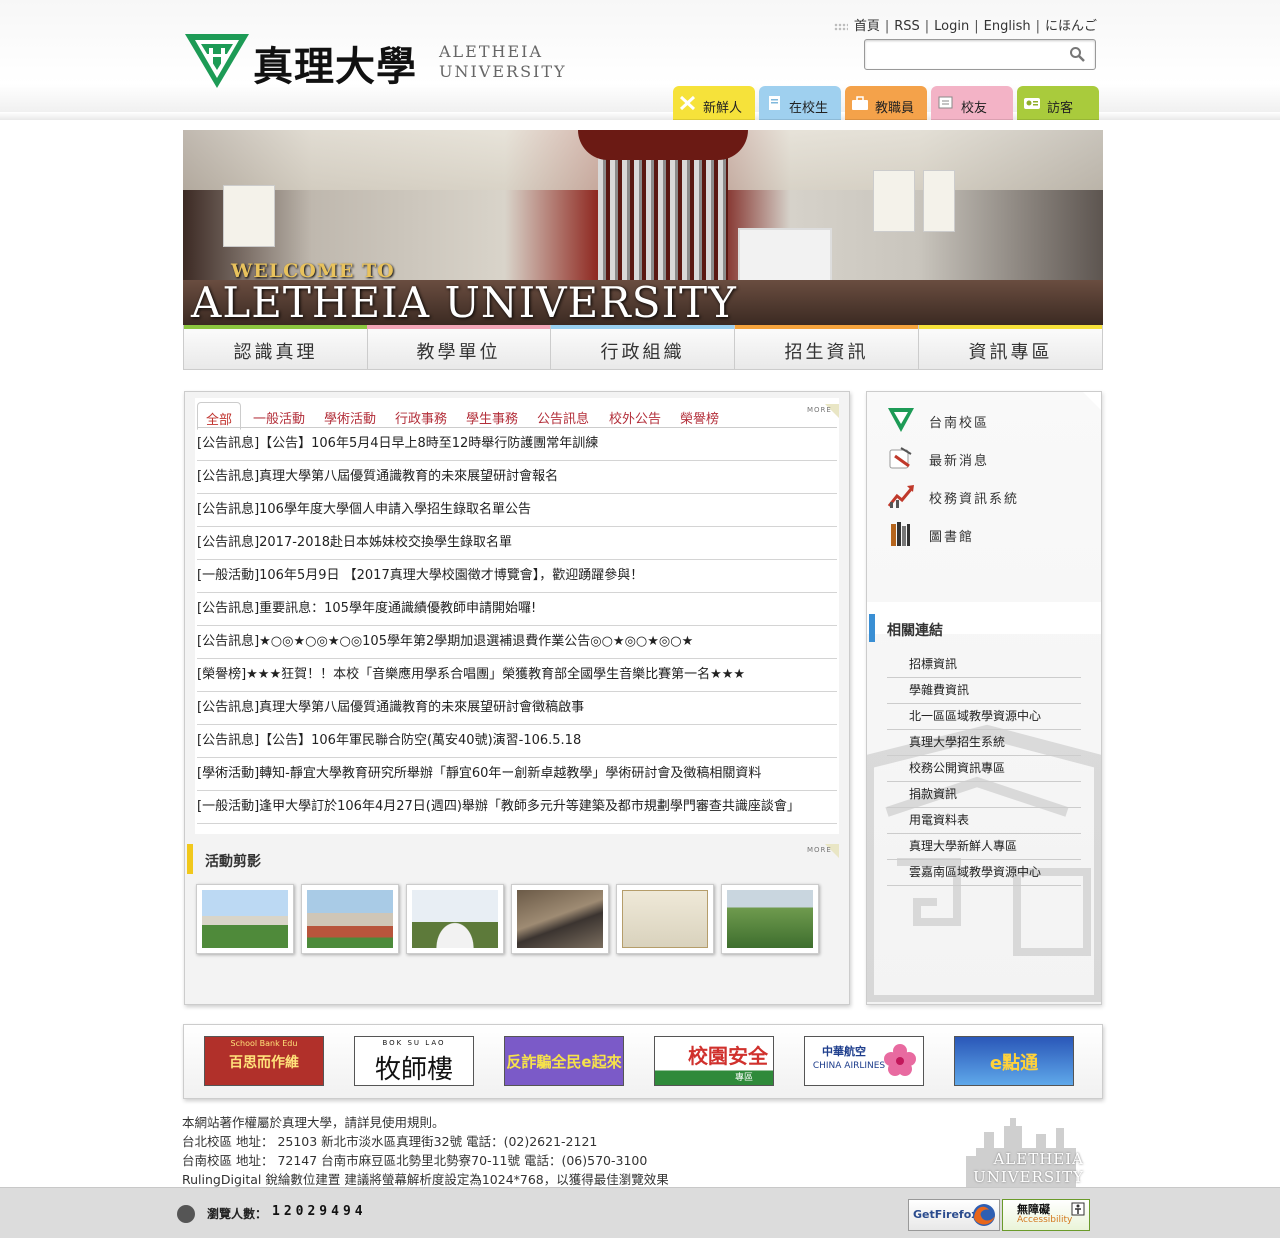  Describe the element at coordinates (517, 477) in the screenshot. I see `news-item: [公告訊息]真理大學第八屆優質通識教育的未來展望研討會報名` at that location.